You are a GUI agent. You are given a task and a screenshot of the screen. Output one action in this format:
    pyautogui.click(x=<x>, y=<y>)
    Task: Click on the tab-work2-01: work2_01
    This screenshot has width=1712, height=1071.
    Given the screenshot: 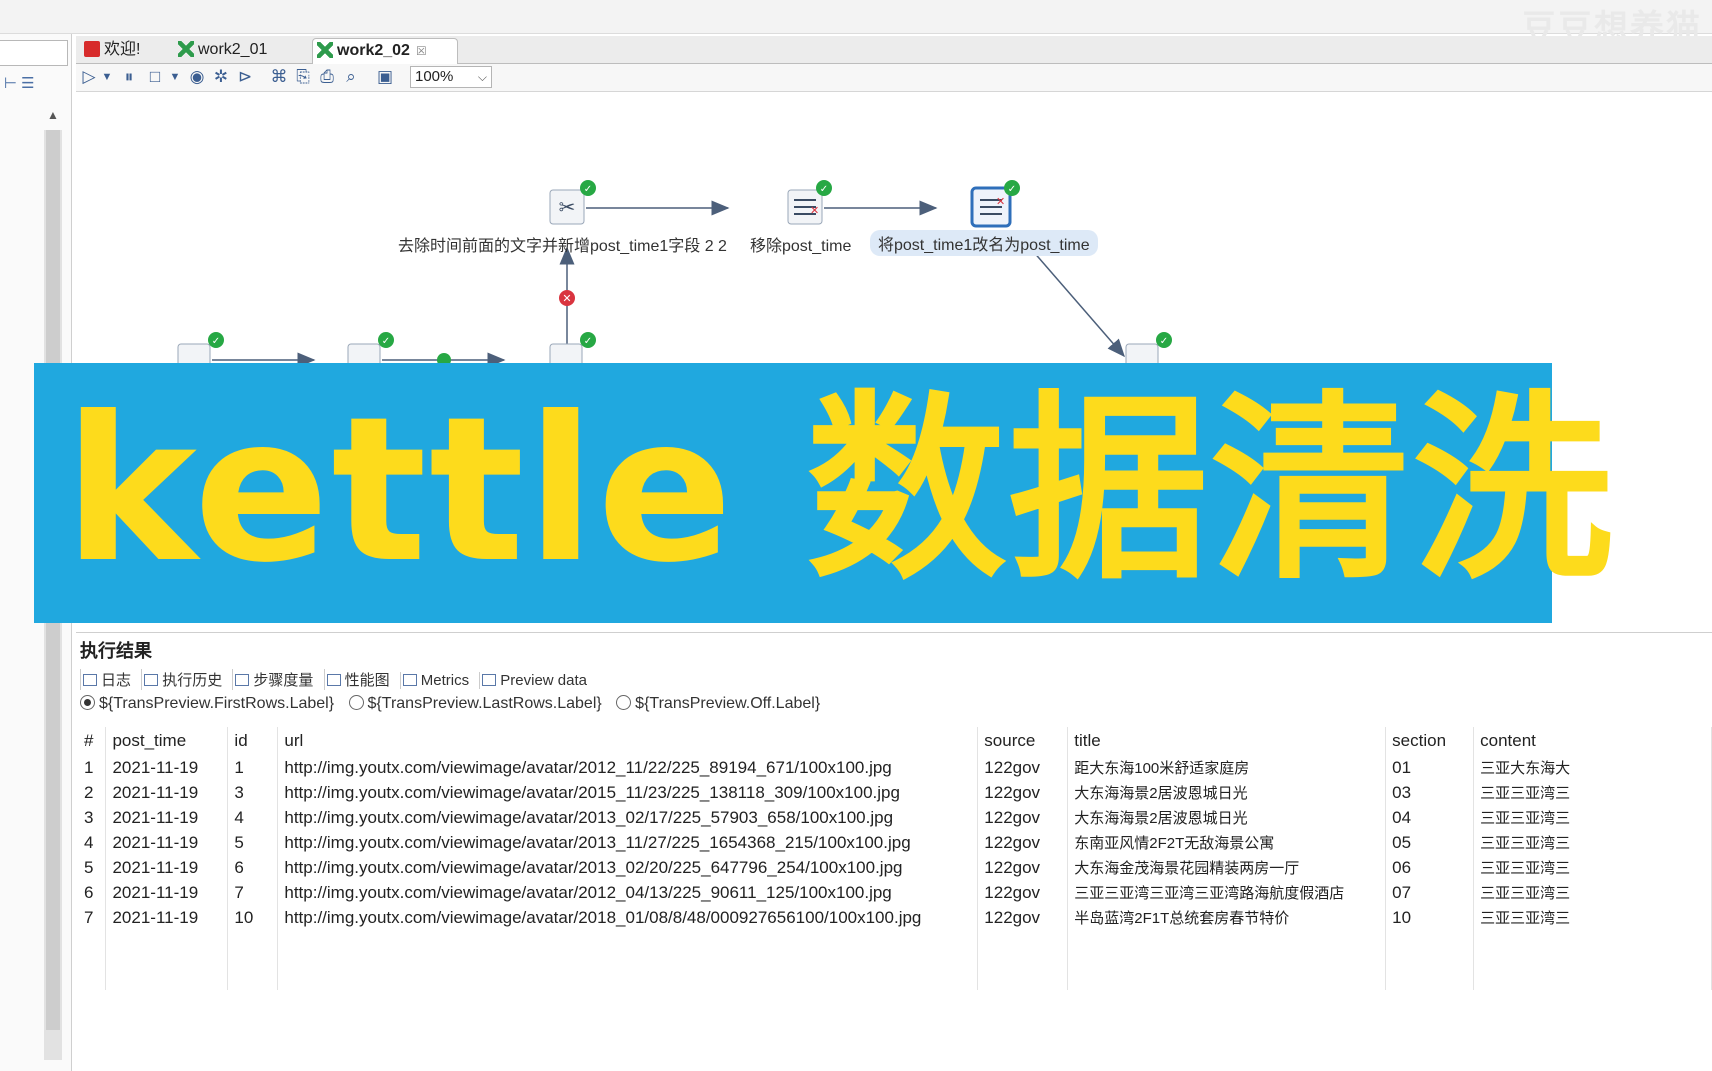 What is the action you would take?
    pyautogui.click(x=233, y=51)
    